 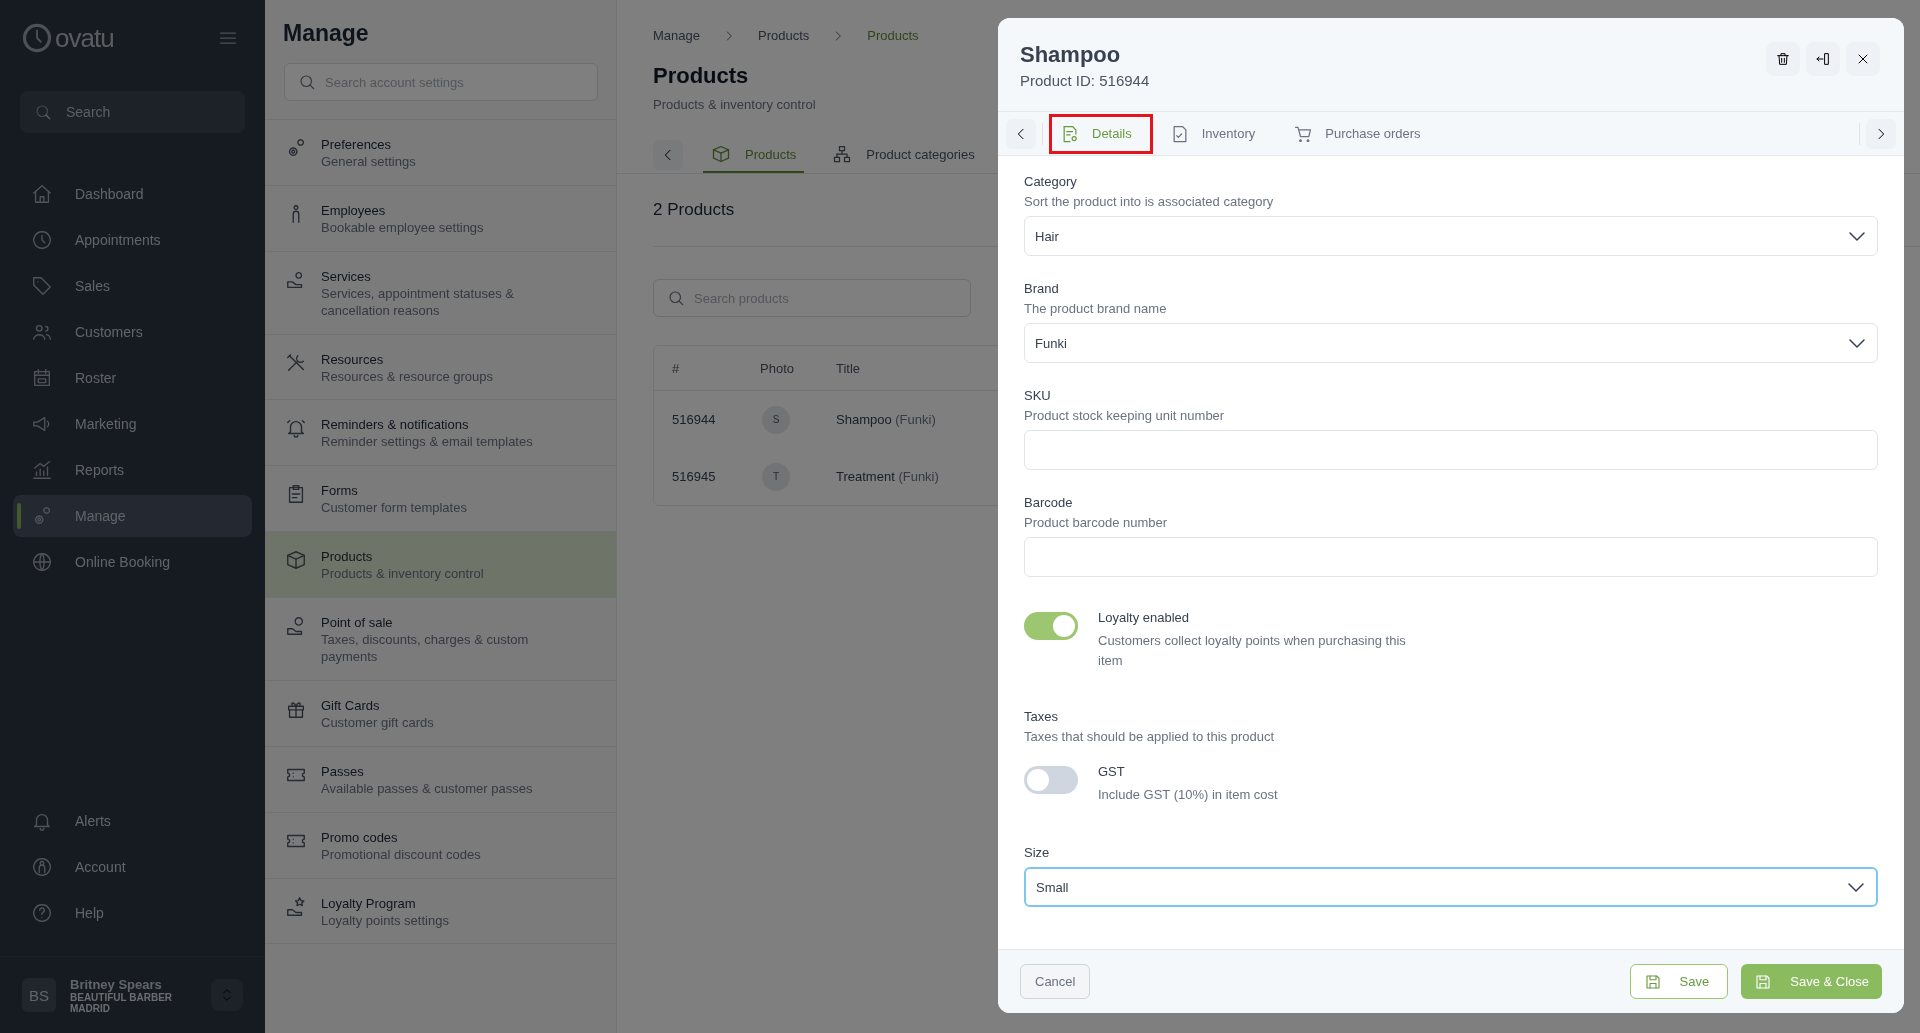 What do you see at coordinates (776, 419) in the screenshot?
I see `photo-initial-avatar: S` at bounding box center [776, 419].